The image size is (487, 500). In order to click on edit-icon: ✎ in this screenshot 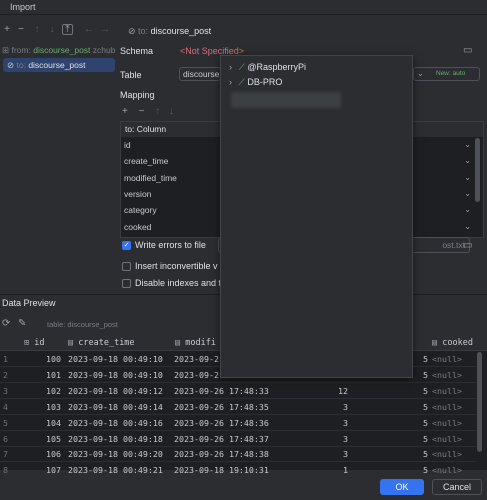, I will do `click(22, 323)`.